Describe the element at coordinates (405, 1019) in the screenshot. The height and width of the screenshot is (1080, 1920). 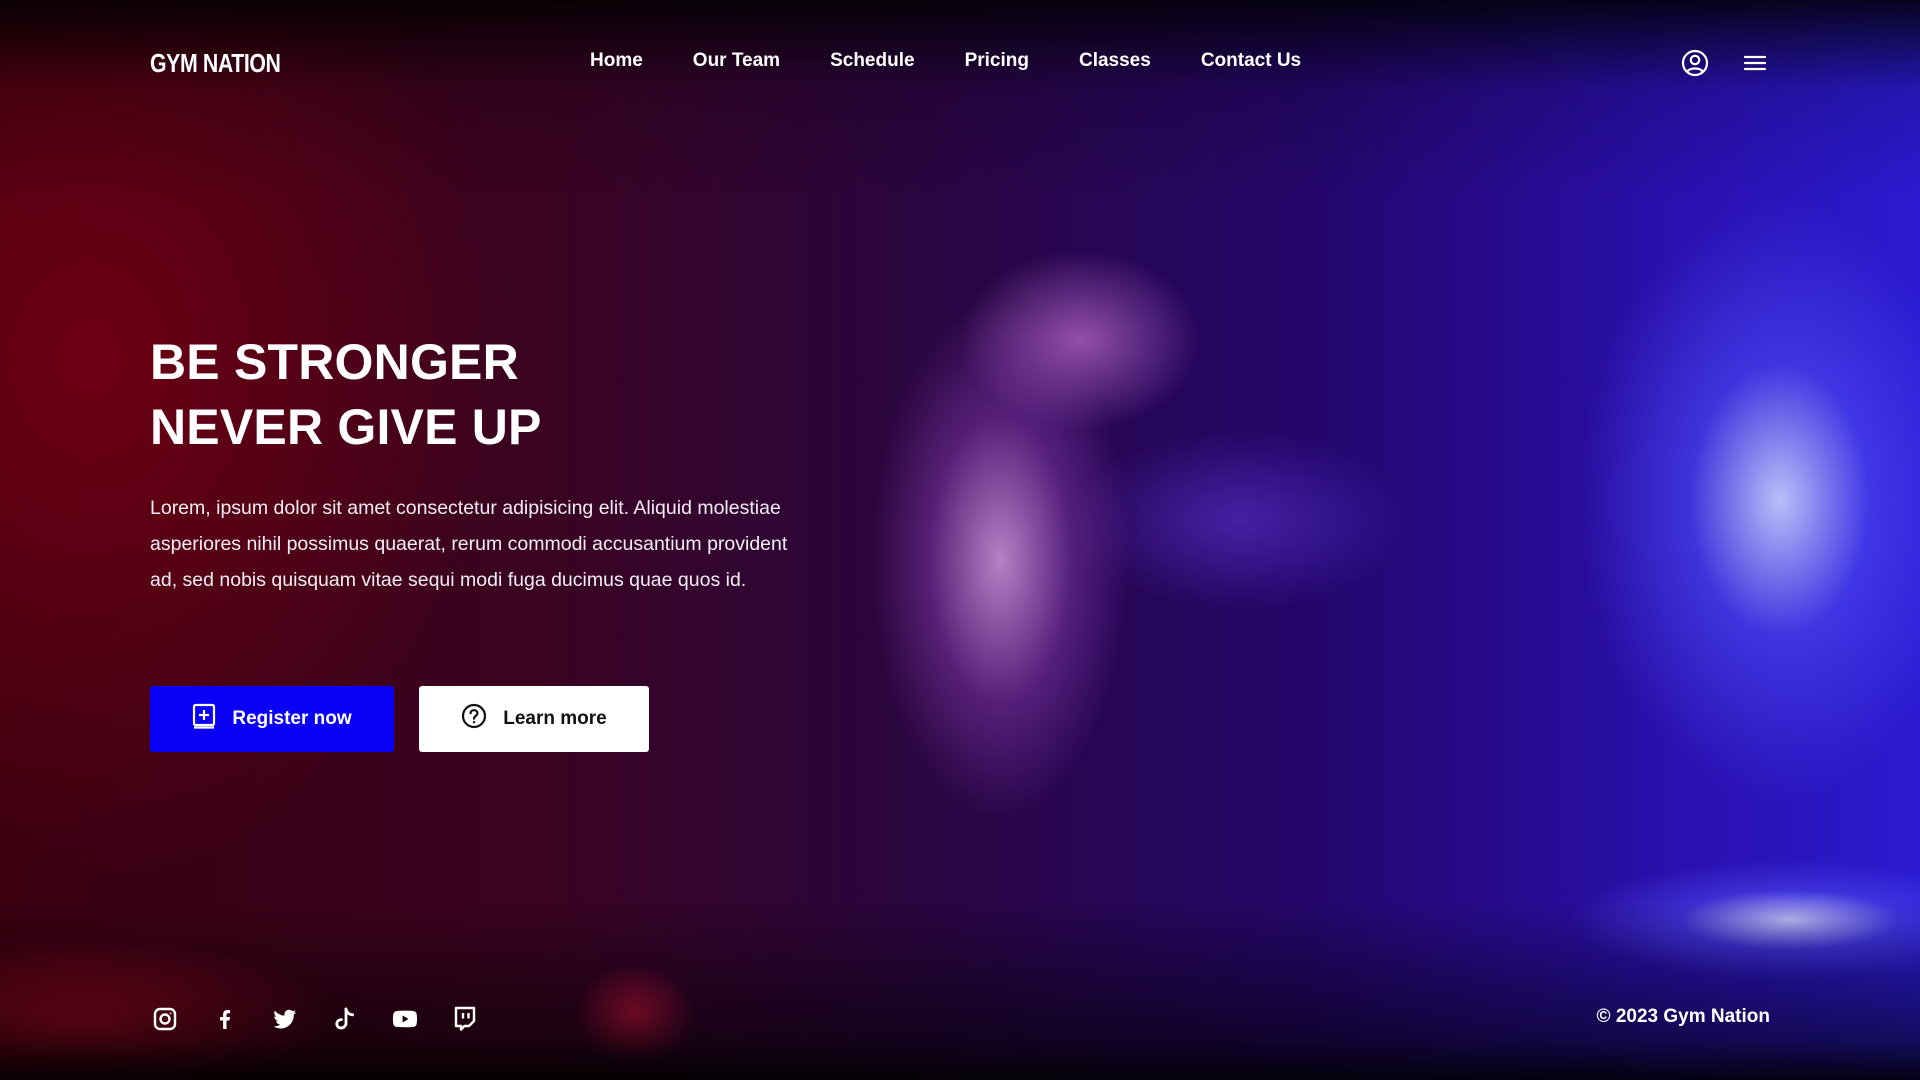
I see `youtube-icon` at that location.